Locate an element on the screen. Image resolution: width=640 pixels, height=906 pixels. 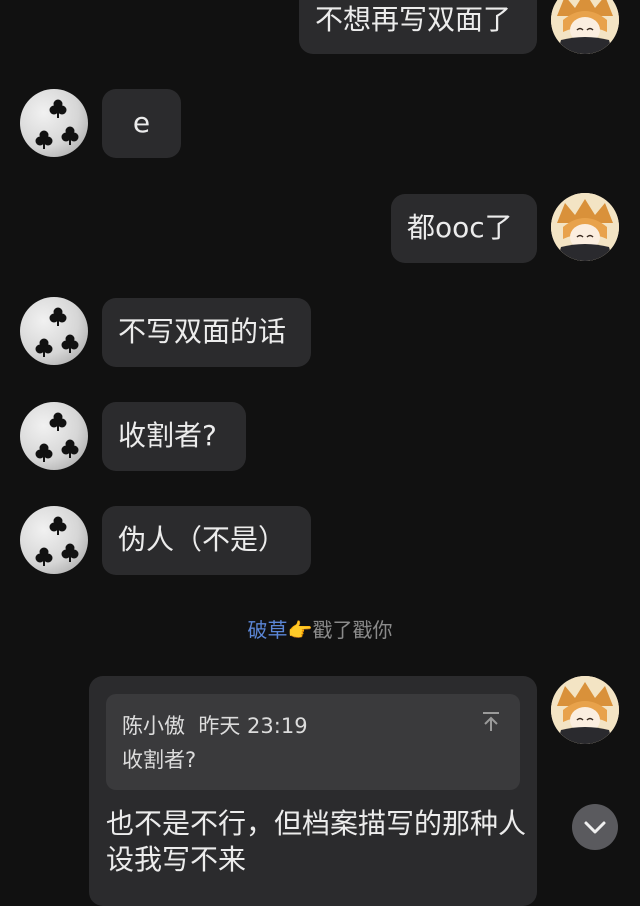
message-text: e is located at coordinates (141, 122).